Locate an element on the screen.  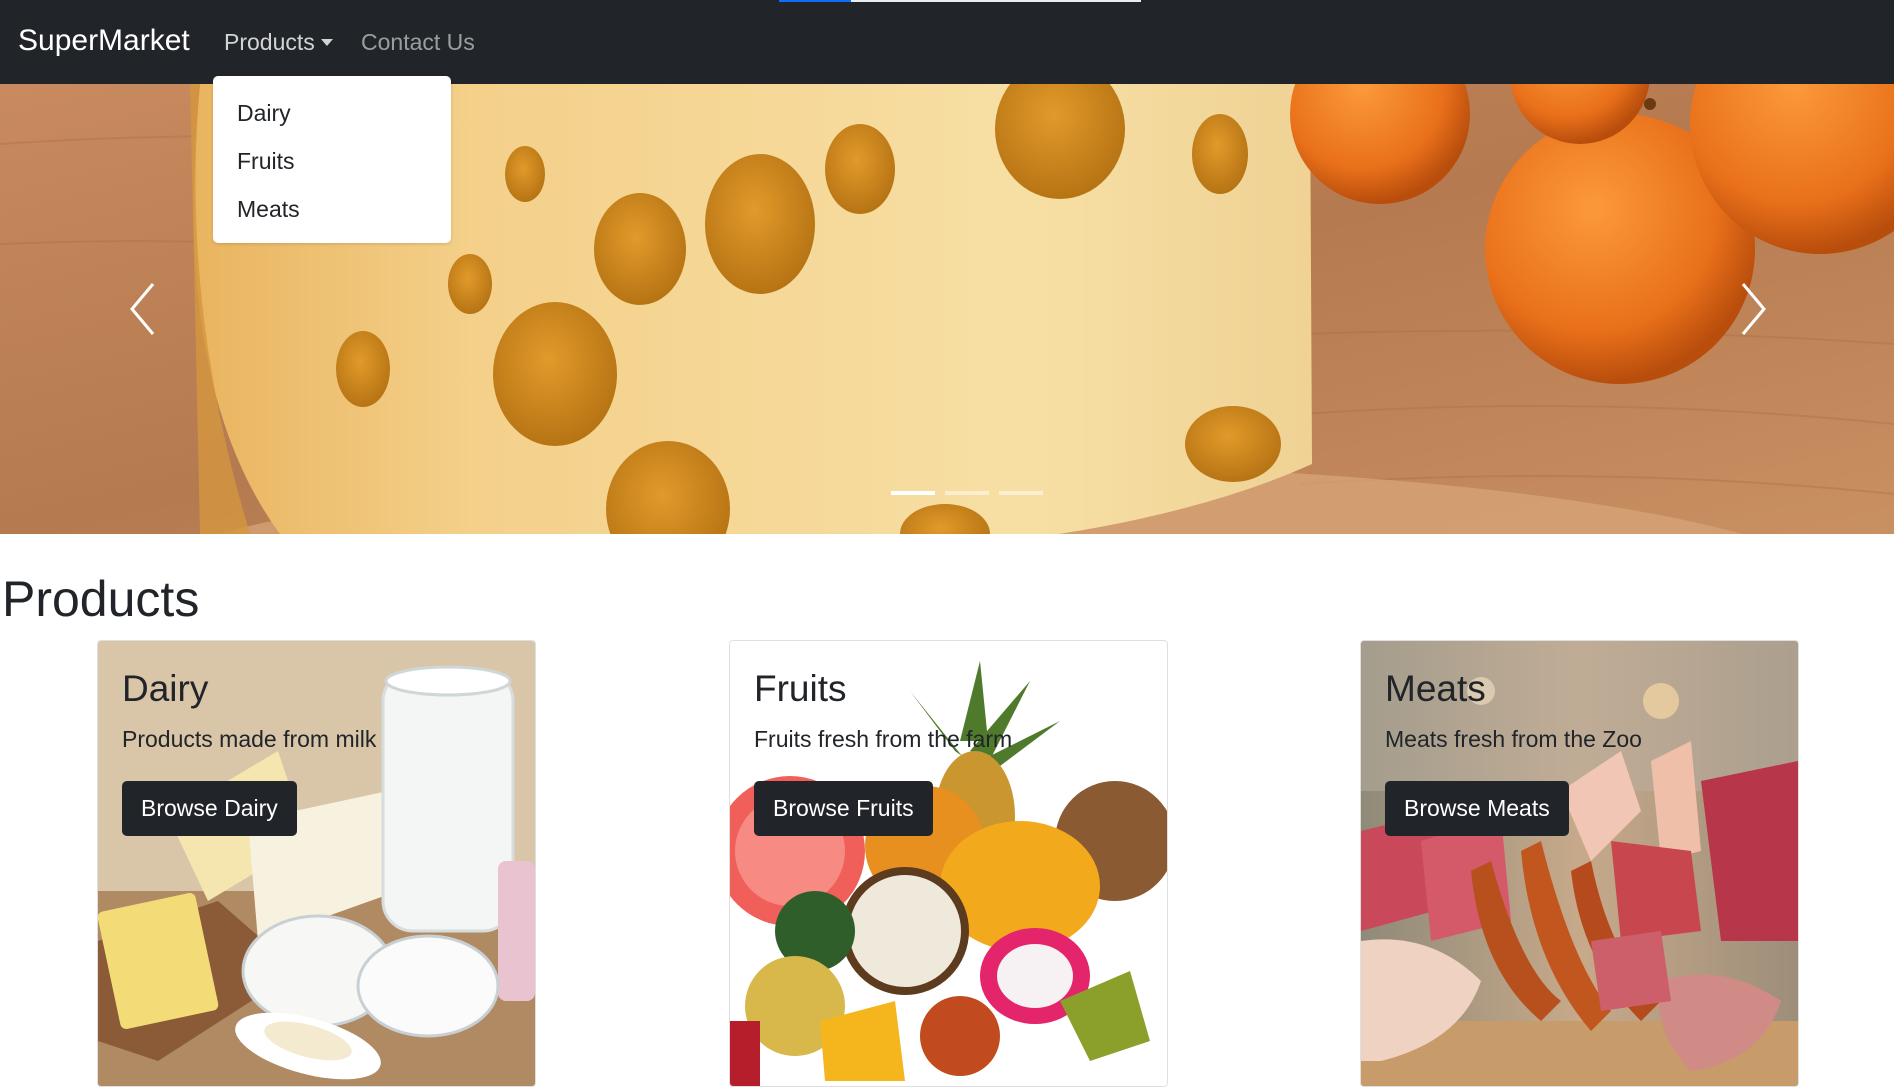
carousel-prev-button is located at coordinates (143, 309).